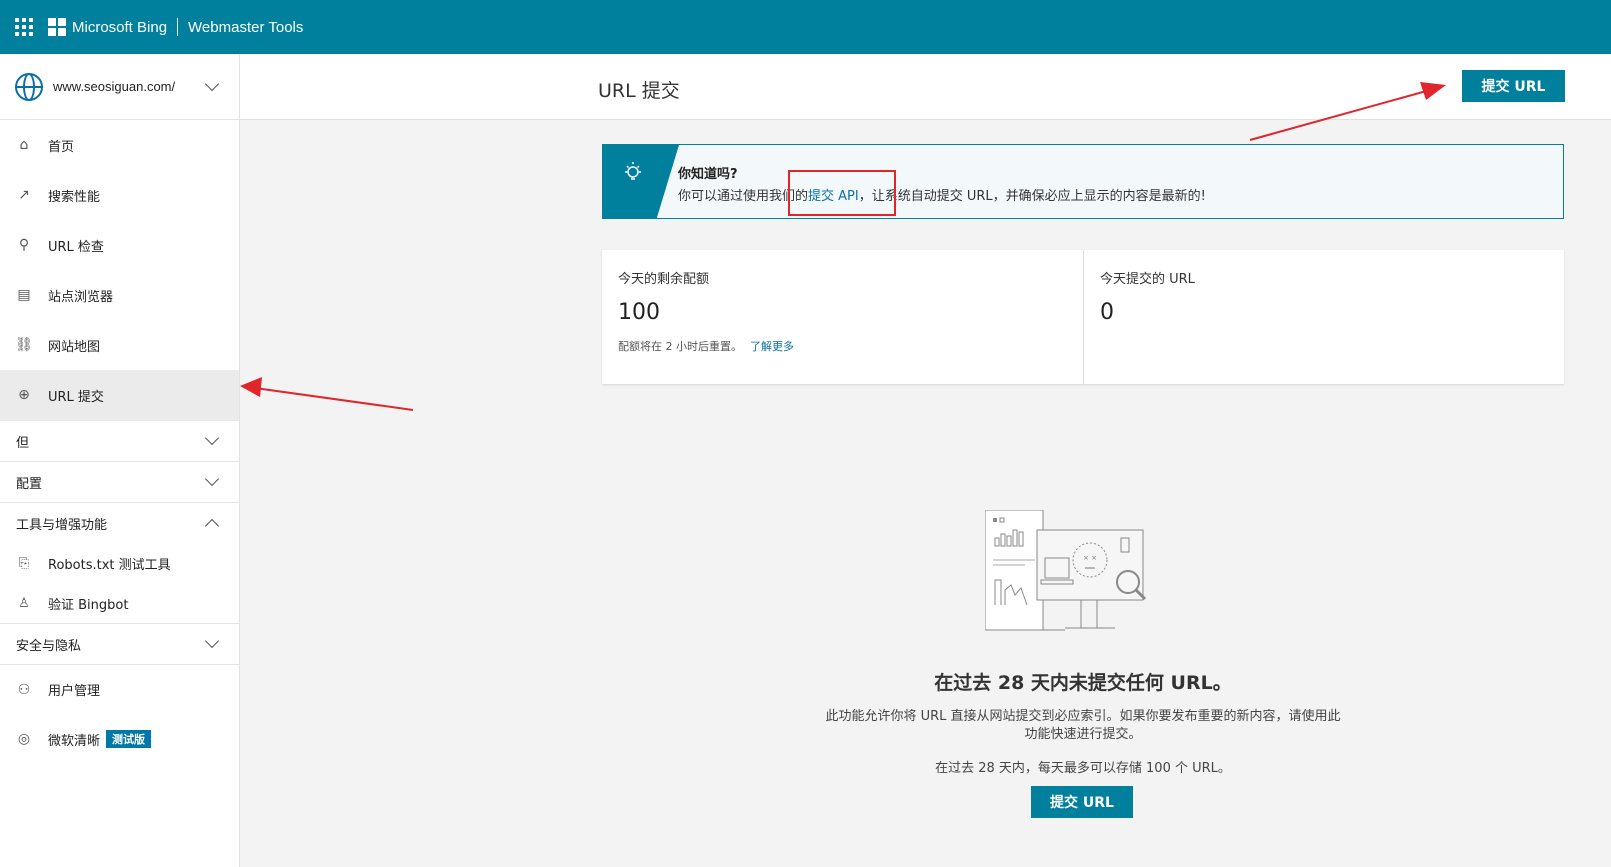 The height and width of the screenshot is (867, 1611). What do you see at coordinates (49, 646) in the screenshot?
I see `section-label: 安全与隐私` at bounding box center [49, 646].